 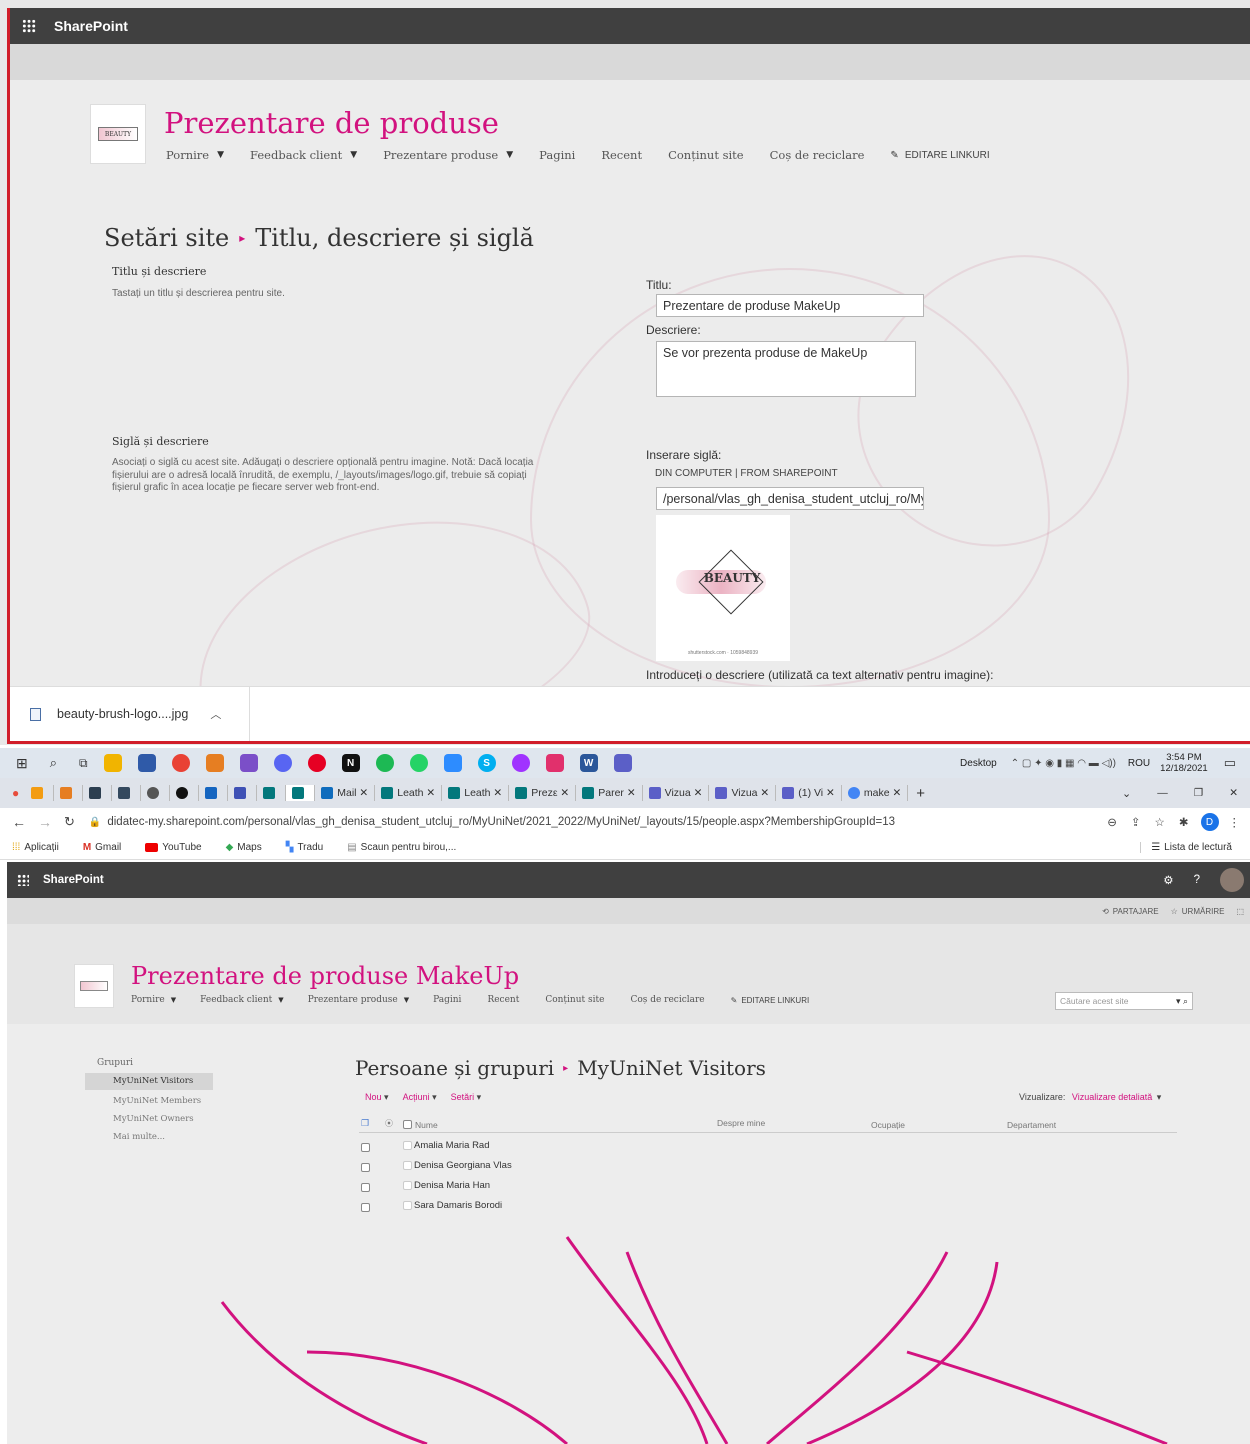 What do you see at coordinates (1192, 847) in the screenshot?
I see `reading-list: ☰ Lista de lectură` at bounding box center [1192, 847].